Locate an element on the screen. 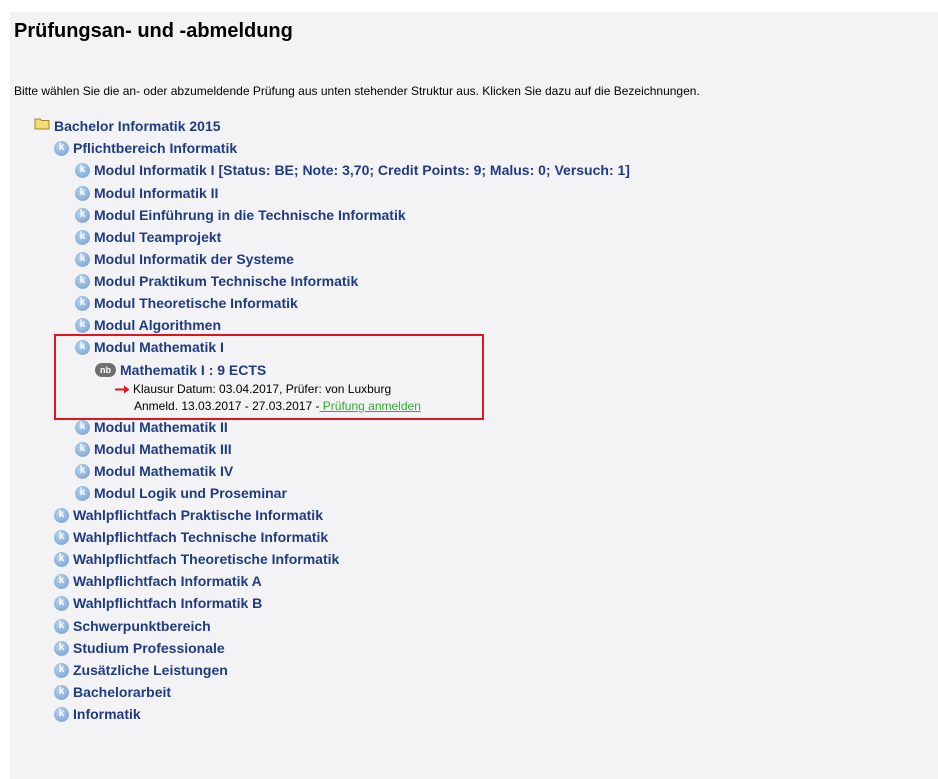  tree-module: k Modul Informatik der Systeme is located at coordinates (184, 259).